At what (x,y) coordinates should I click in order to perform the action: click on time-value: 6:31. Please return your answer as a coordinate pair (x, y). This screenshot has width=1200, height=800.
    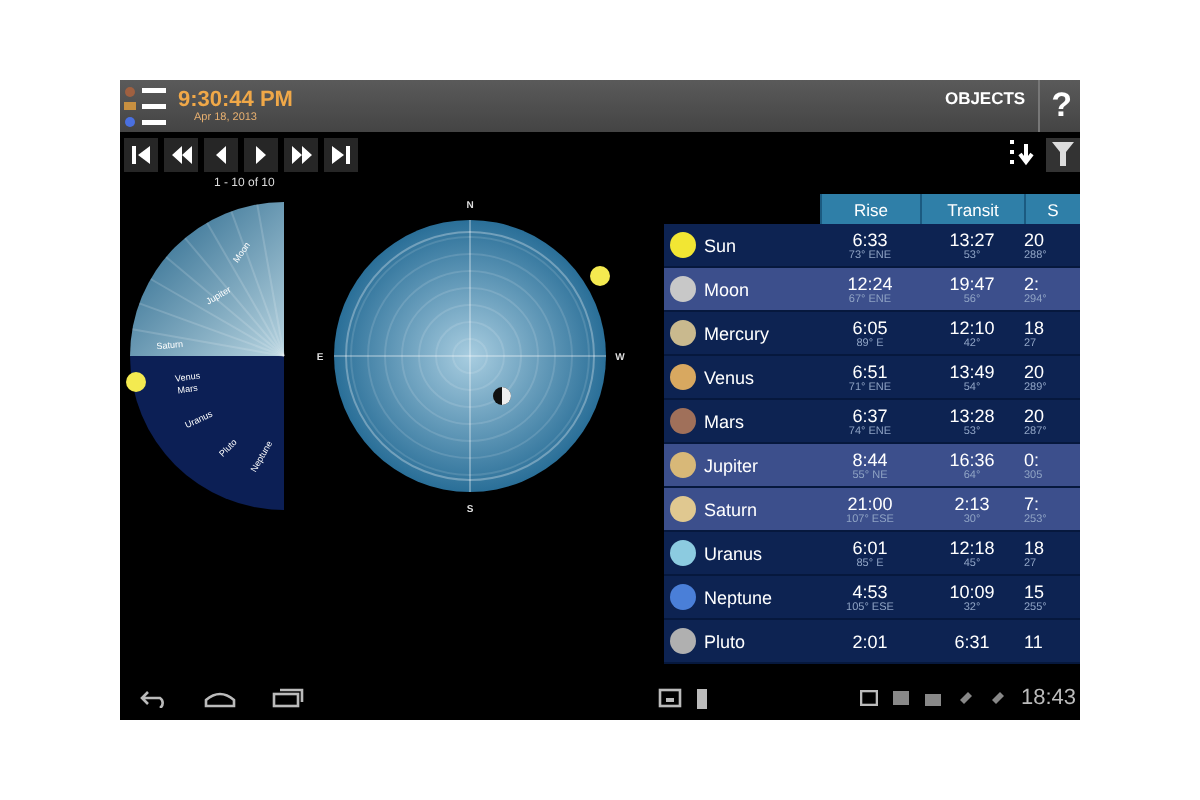
    Looking at the image, I should click on (972, 641).